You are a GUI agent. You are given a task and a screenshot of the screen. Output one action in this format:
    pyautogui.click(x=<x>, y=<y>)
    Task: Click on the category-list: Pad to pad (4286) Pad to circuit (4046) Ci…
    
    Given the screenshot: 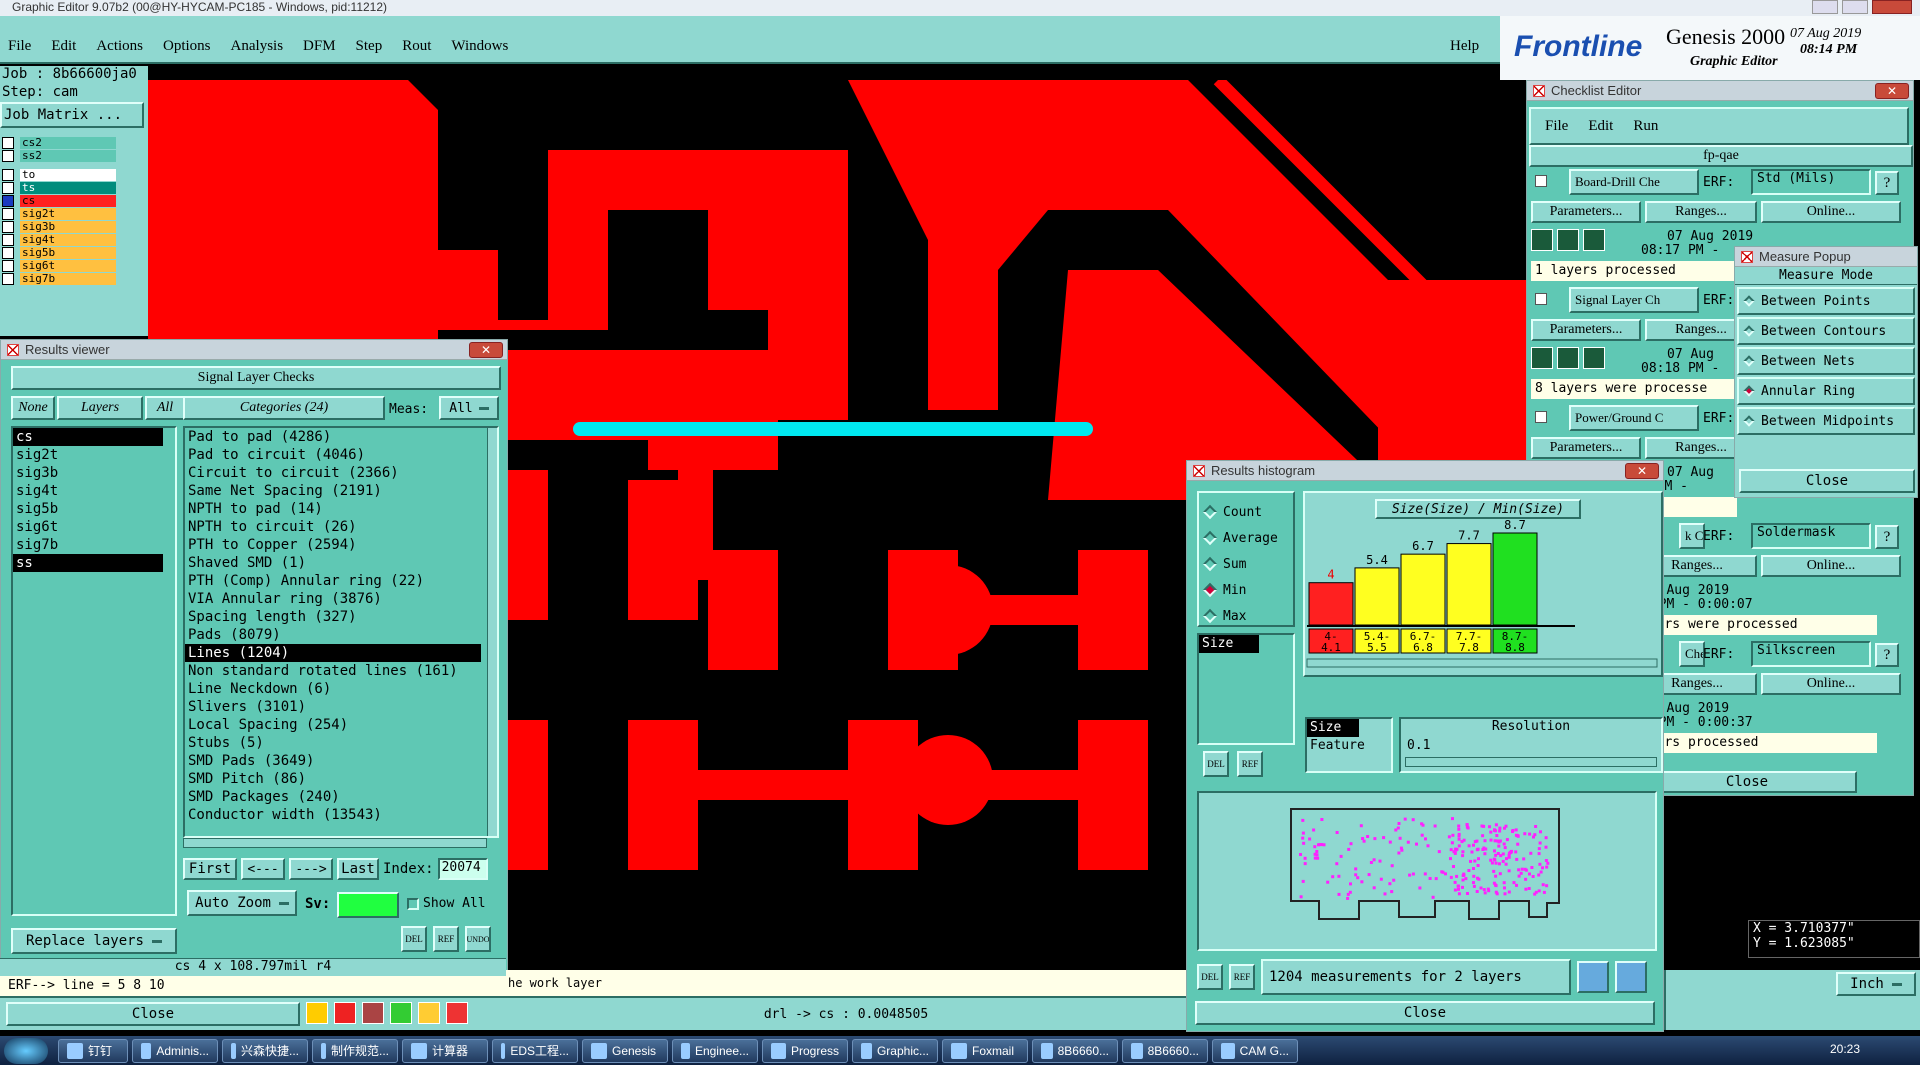 What is the action you would take?
    pyautogui.click(x=341, y=632)
    